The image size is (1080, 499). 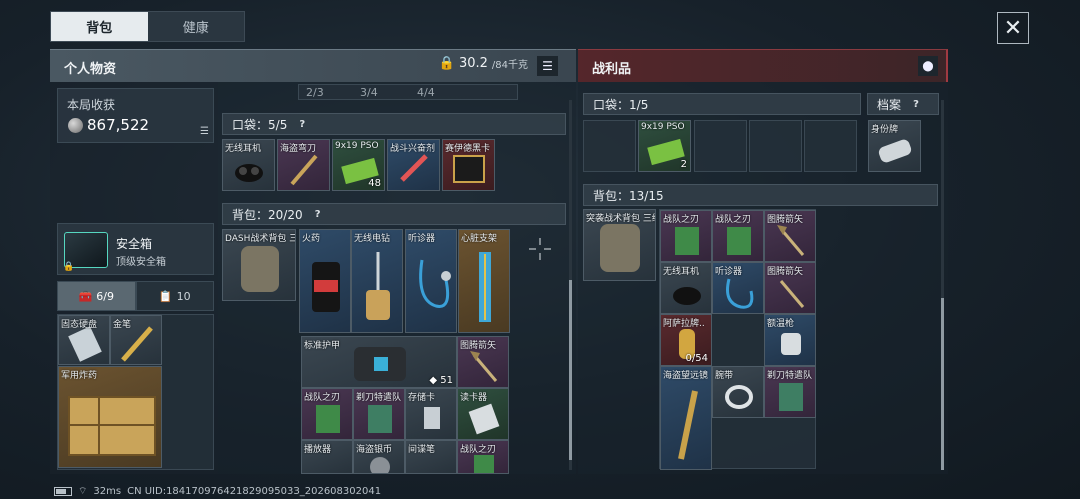 What do you see at coordinates (85, 296) in the screenshot?
I see `toolbox-icon: 🧰` at bounding box center [85, 296].